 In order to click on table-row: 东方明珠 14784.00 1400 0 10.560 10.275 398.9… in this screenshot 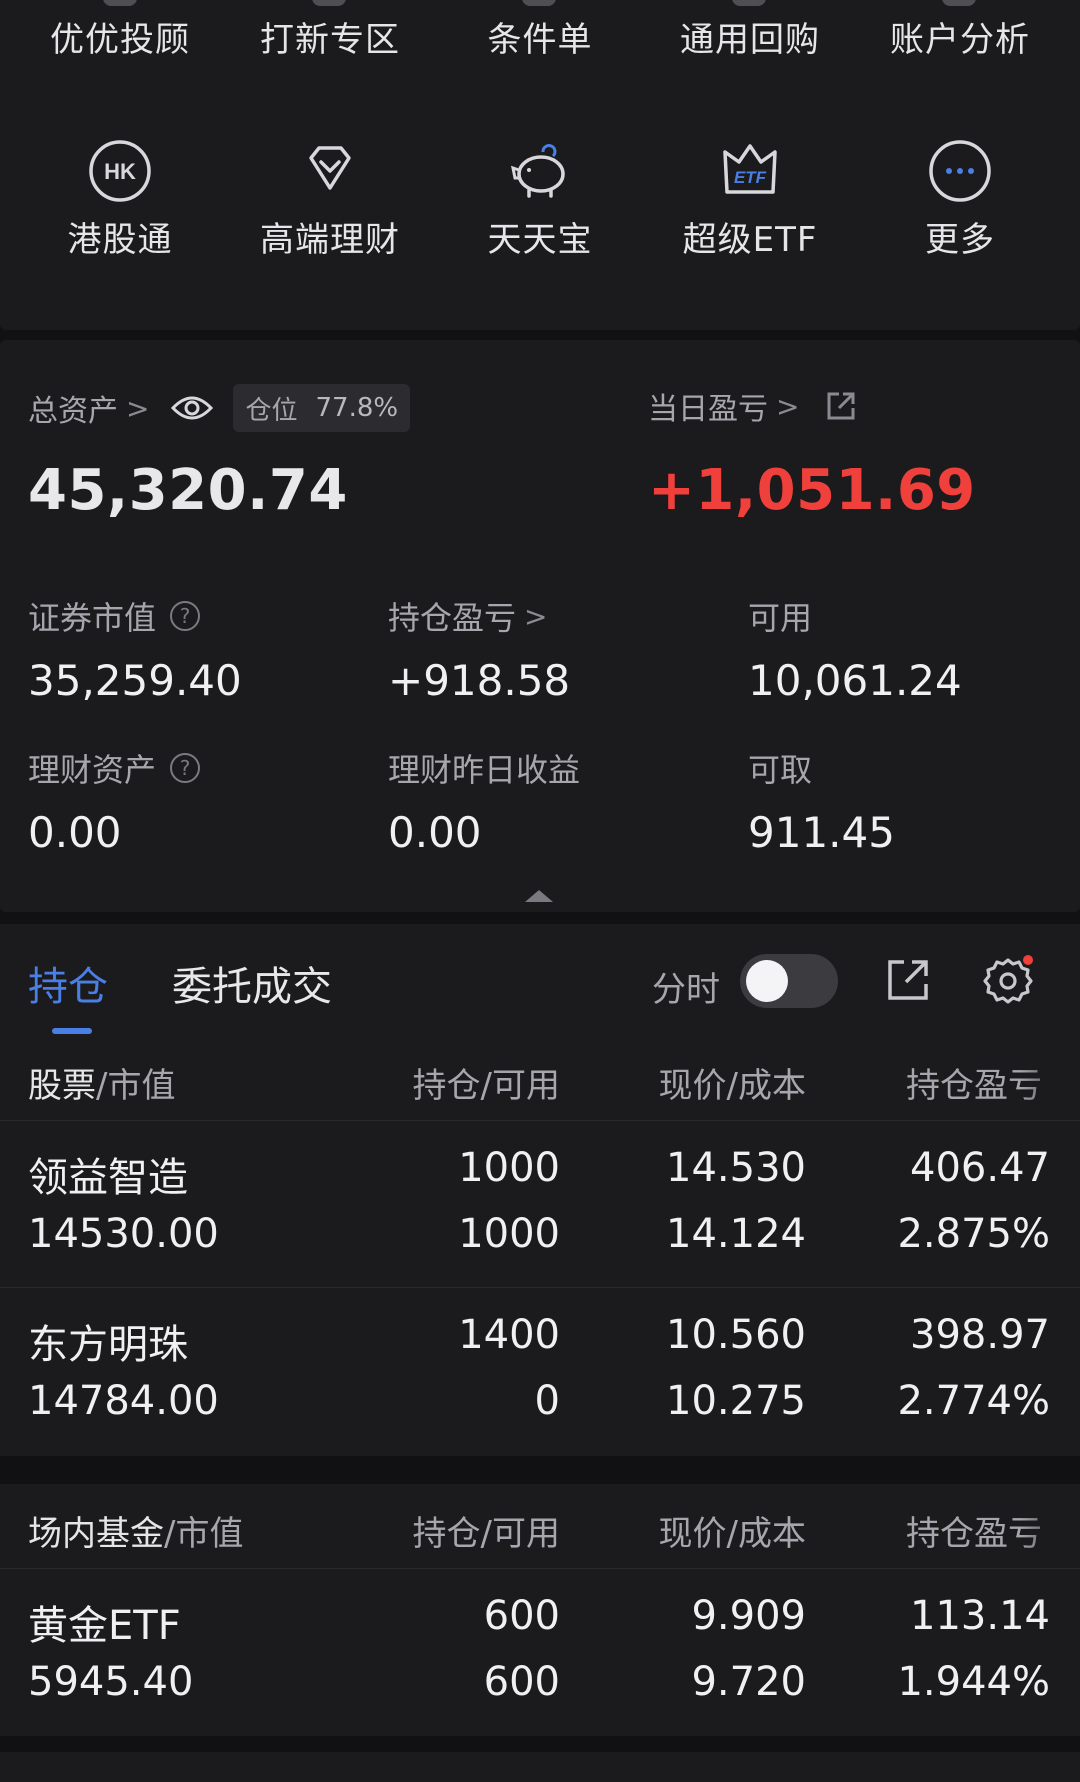, I will do `click(540, 1370)`.